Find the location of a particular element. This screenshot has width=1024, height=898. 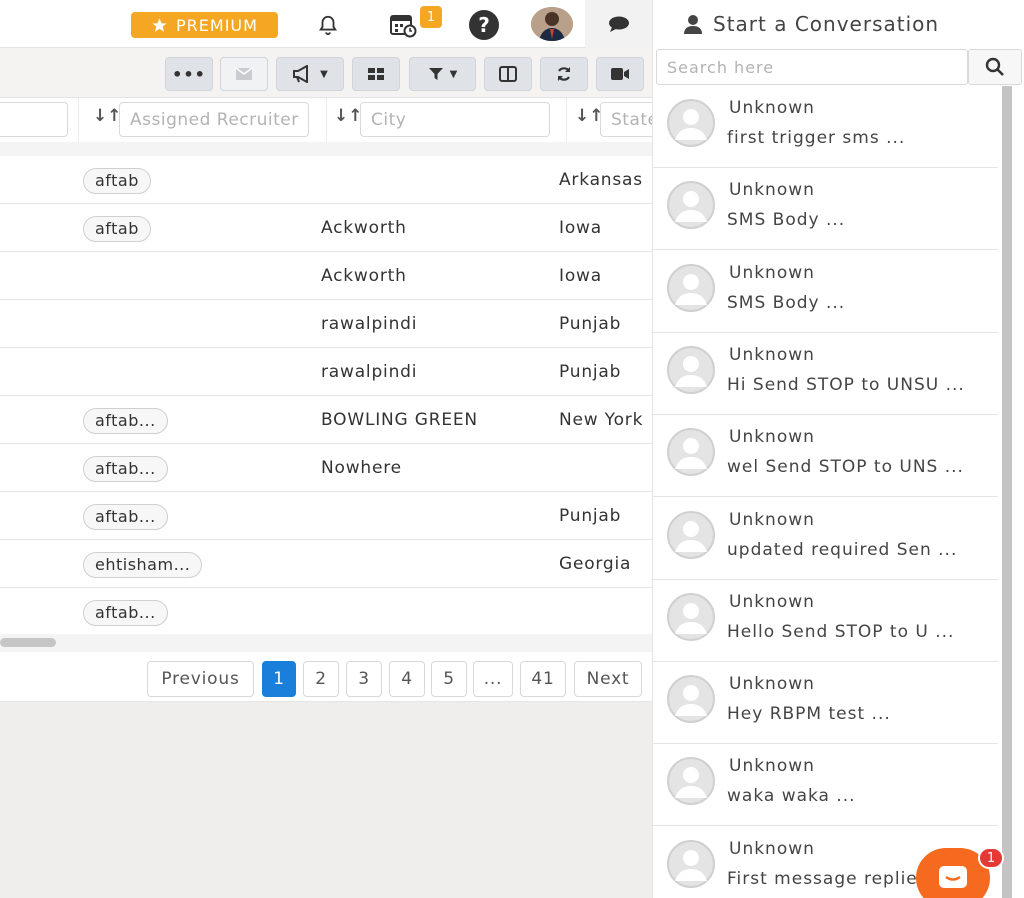

grid-view-button is located at coordinates (376, 74).